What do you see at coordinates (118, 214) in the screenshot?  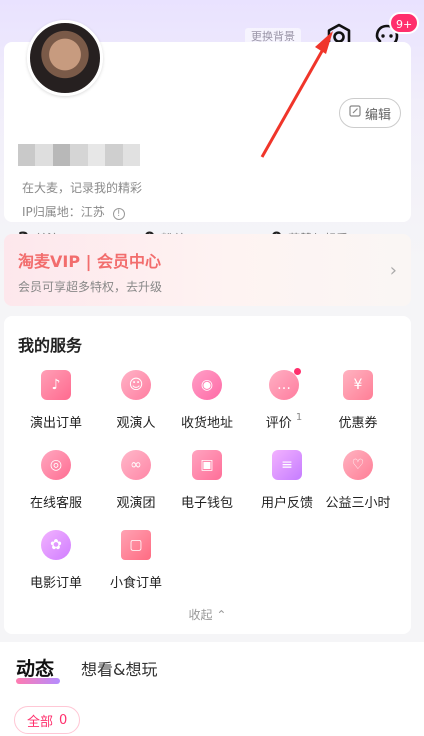 I see `info-icon: !` at bounding box center [118, 214].